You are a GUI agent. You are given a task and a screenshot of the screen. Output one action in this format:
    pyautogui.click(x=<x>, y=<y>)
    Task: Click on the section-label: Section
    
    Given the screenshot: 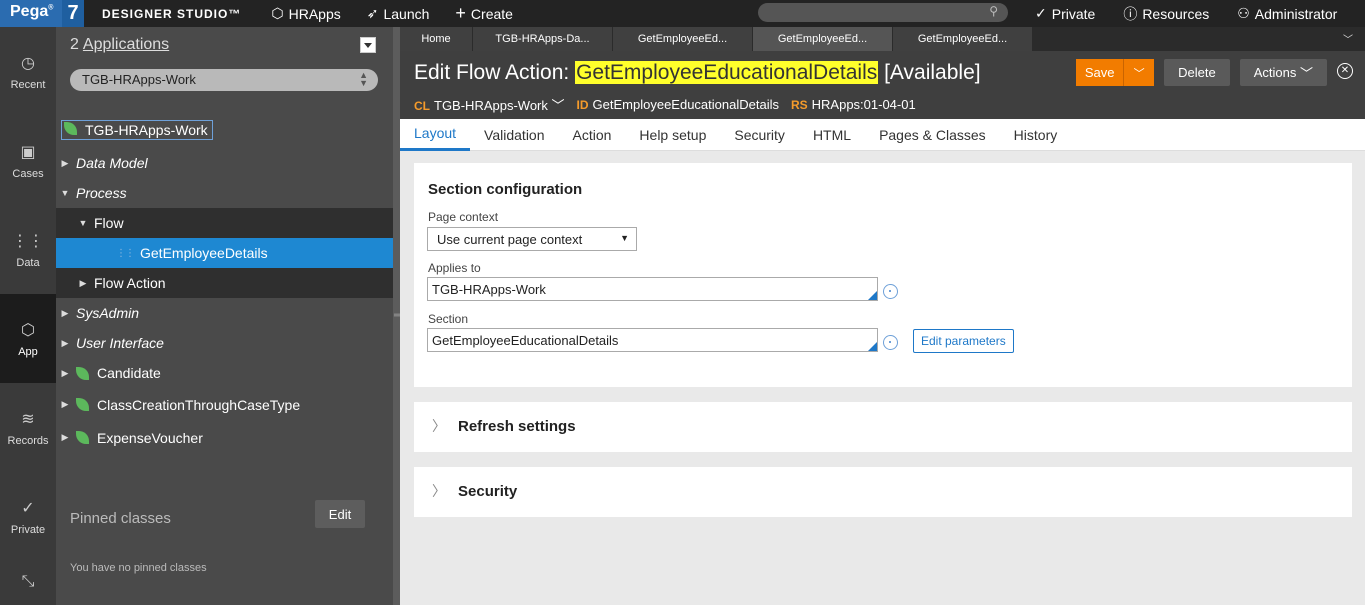 What is the action you would take?
    pyautogui.click(x=448, y=319)
    